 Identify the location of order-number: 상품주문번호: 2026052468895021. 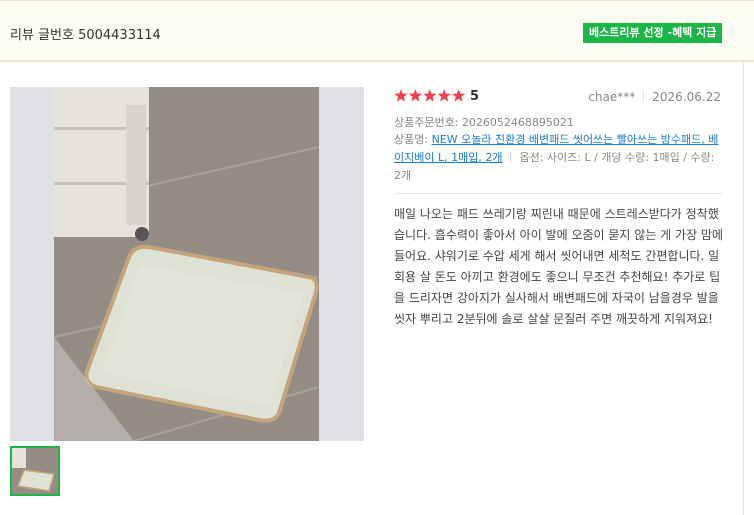
(484, 122).